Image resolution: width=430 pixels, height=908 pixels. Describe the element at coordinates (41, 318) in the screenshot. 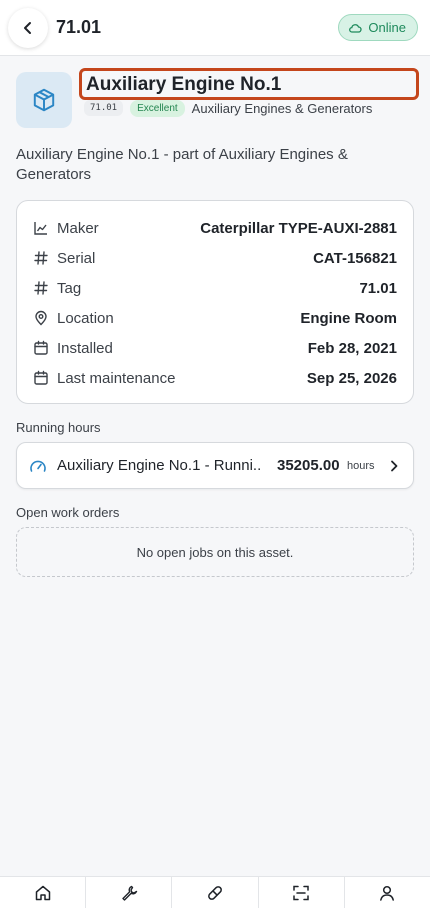

I see `location-pin-icon` at that location.